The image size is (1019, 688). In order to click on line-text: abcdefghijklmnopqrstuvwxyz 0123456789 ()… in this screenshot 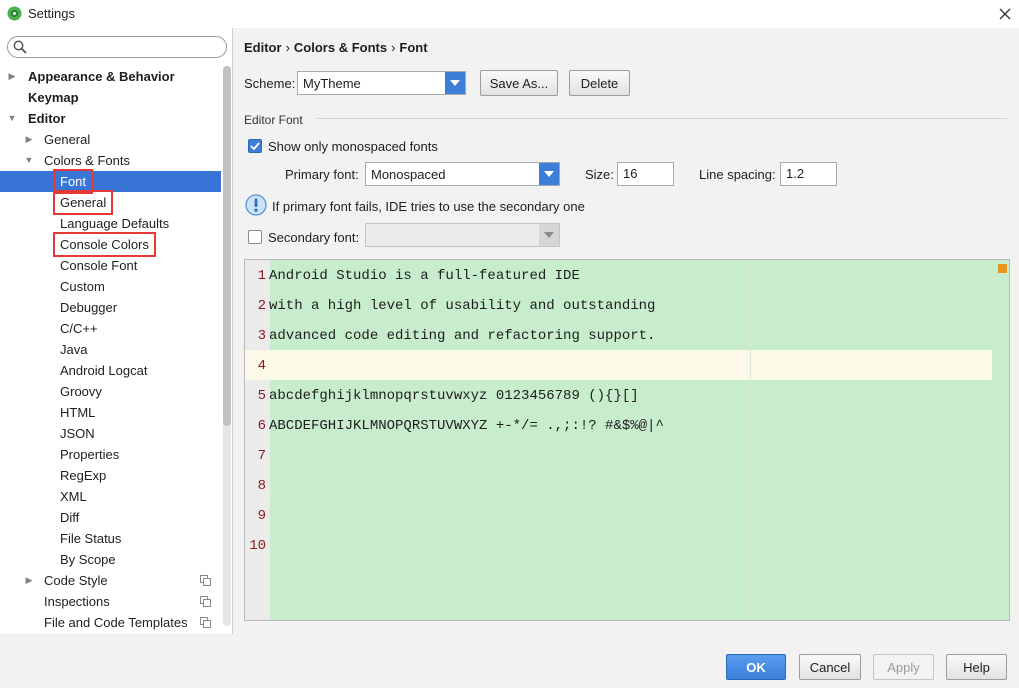, I will do `click(454, 396)`.